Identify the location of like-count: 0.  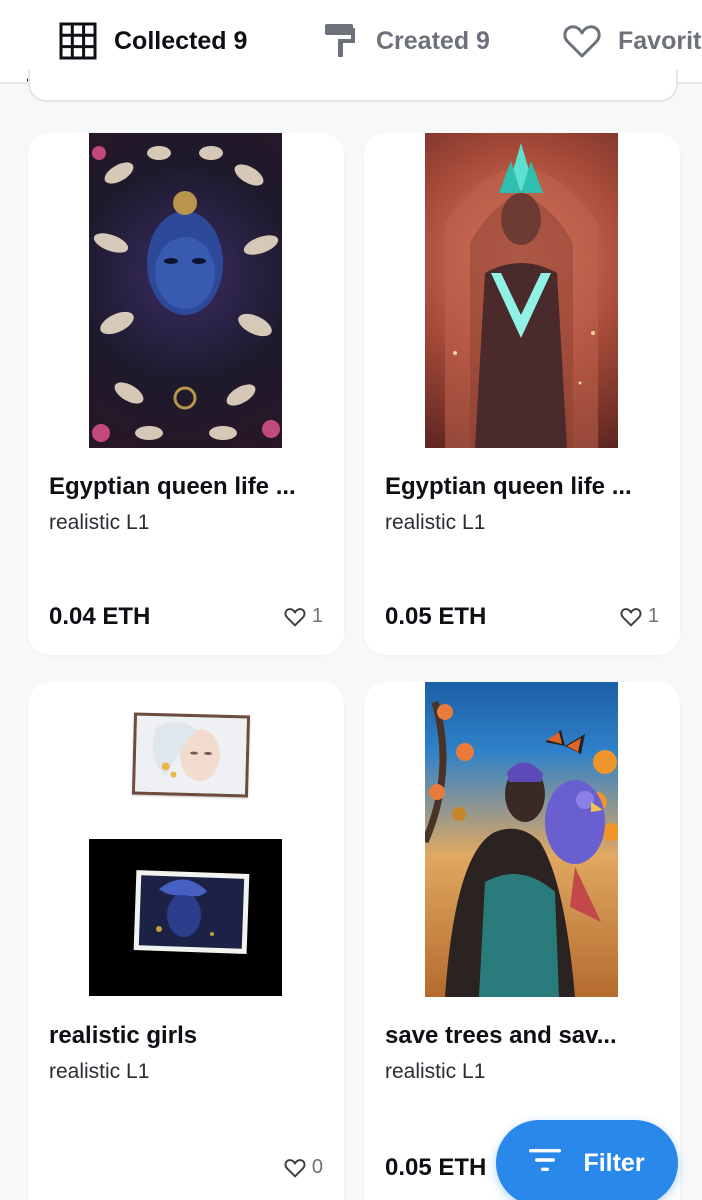
(317, 1167).